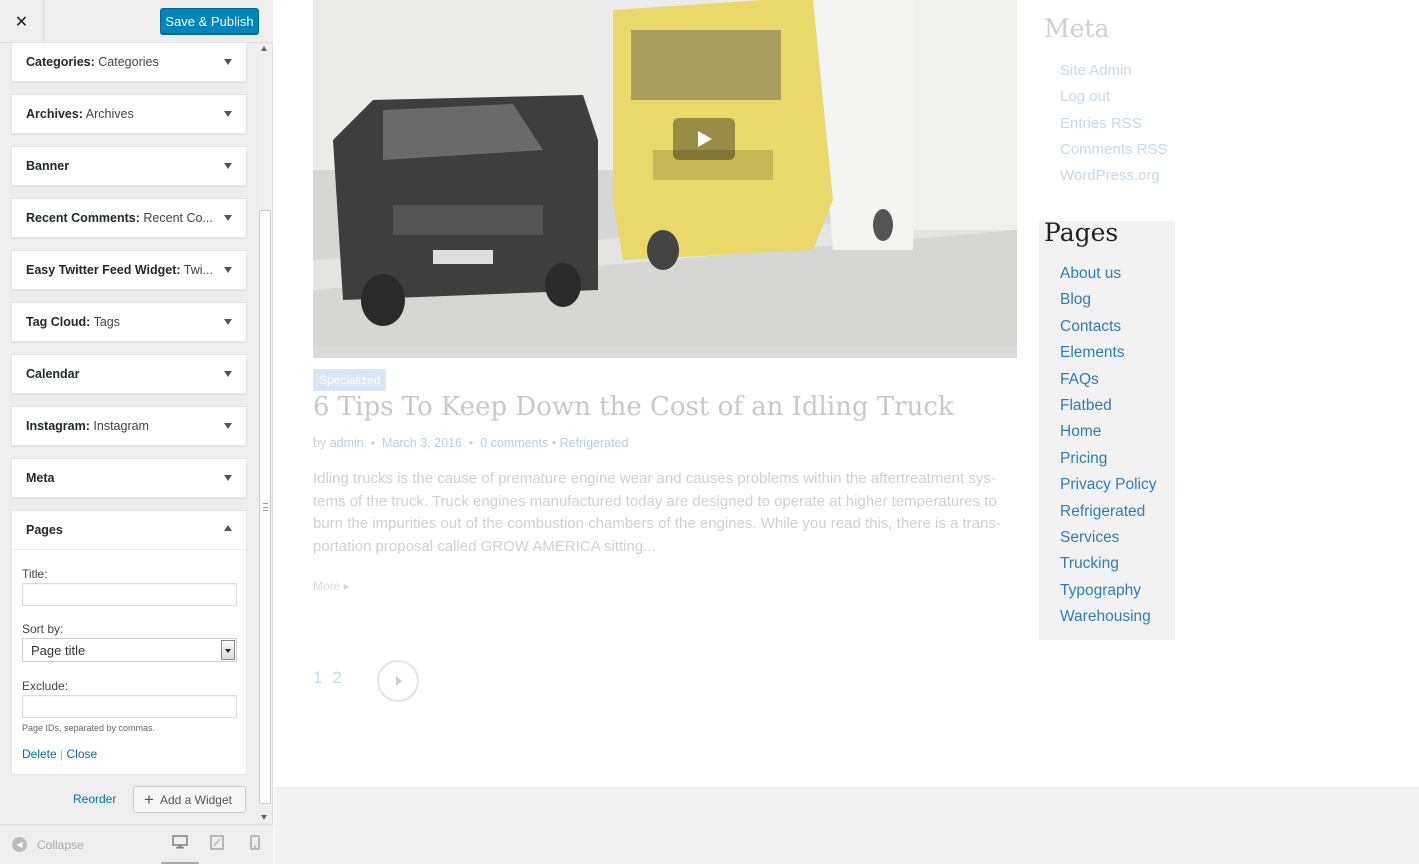  Describe the element at coordinates (53, 374) in the screenshot. I see `widget-name: Calendar` at that location.